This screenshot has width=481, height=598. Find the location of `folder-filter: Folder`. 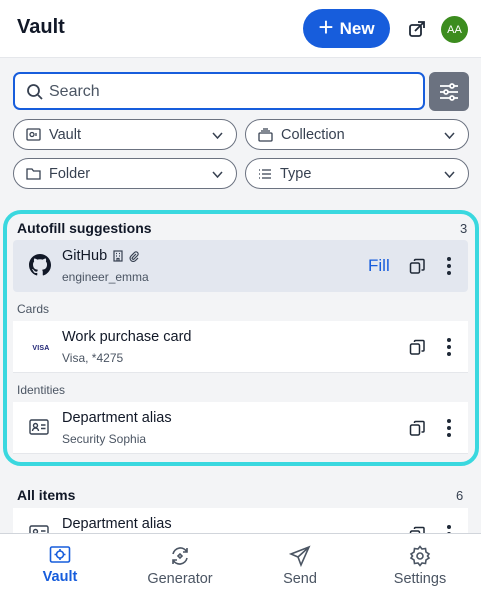

folder-filter: Folder is located at coordinates (125, 173).